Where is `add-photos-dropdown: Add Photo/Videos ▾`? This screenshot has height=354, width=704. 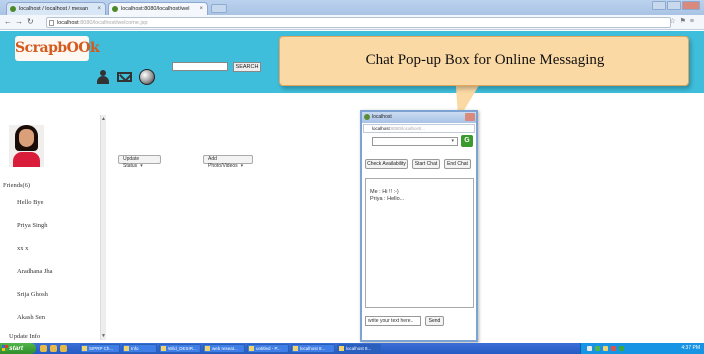
add-photos-dropdown: Add Photo/Videos ▾ is located at coordinates (228, 162).